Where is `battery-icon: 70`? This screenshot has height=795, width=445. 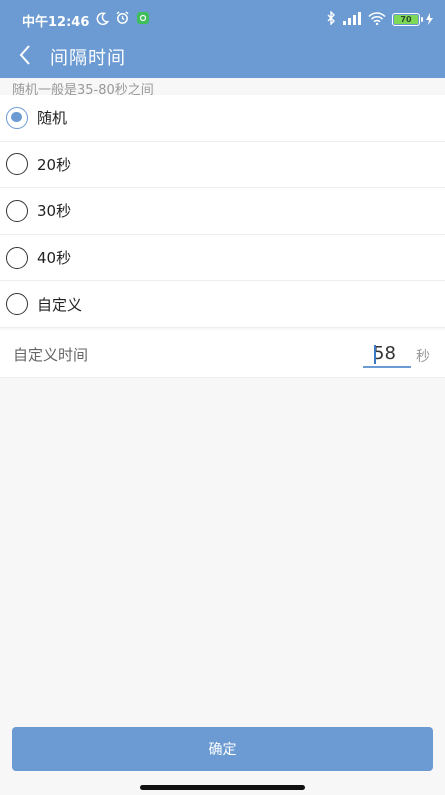
battery-icon: 70 is located at coordinates (407, 19).